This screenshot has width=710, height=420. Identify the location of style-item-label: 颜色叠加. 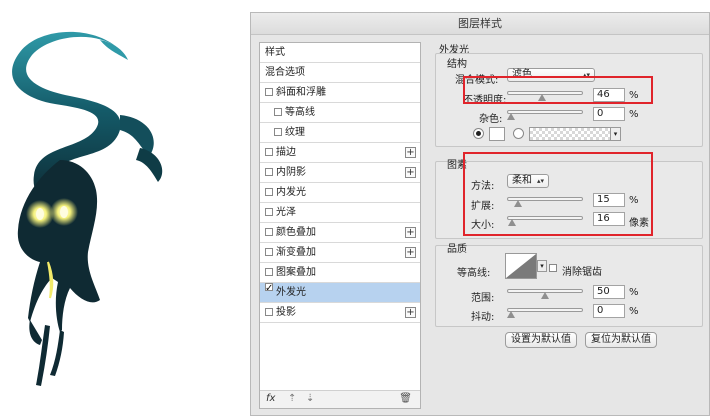
(296, 232).